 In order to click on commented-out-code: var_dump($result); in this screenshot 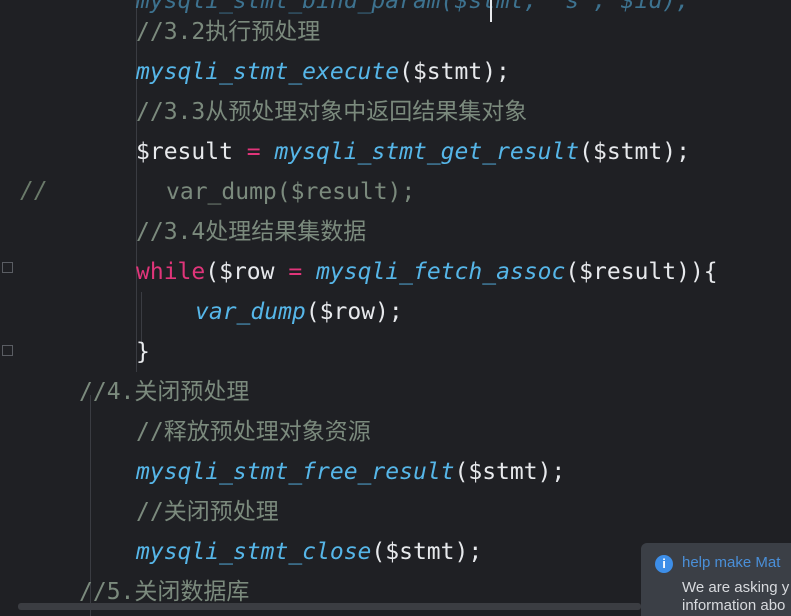, I will do `click(291, 192)`.